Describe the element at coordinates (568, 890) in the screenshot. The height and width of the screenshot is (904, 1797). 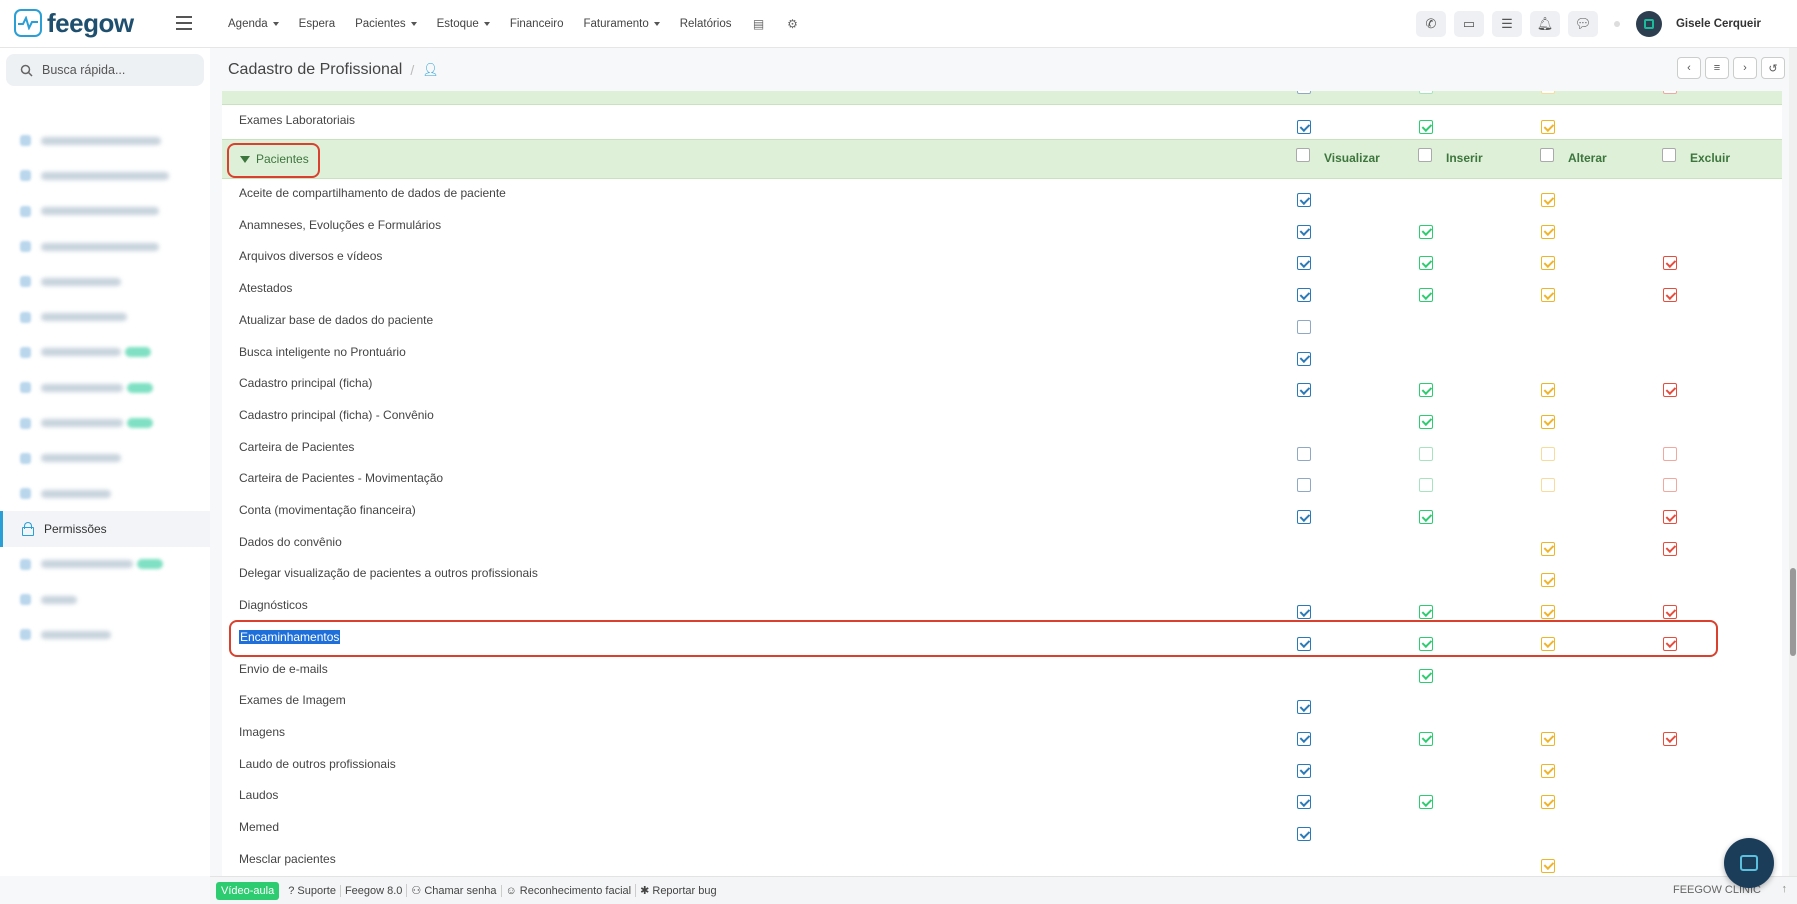
I see `footer-link-3: ☺ Reconhecimento facial` at that location.